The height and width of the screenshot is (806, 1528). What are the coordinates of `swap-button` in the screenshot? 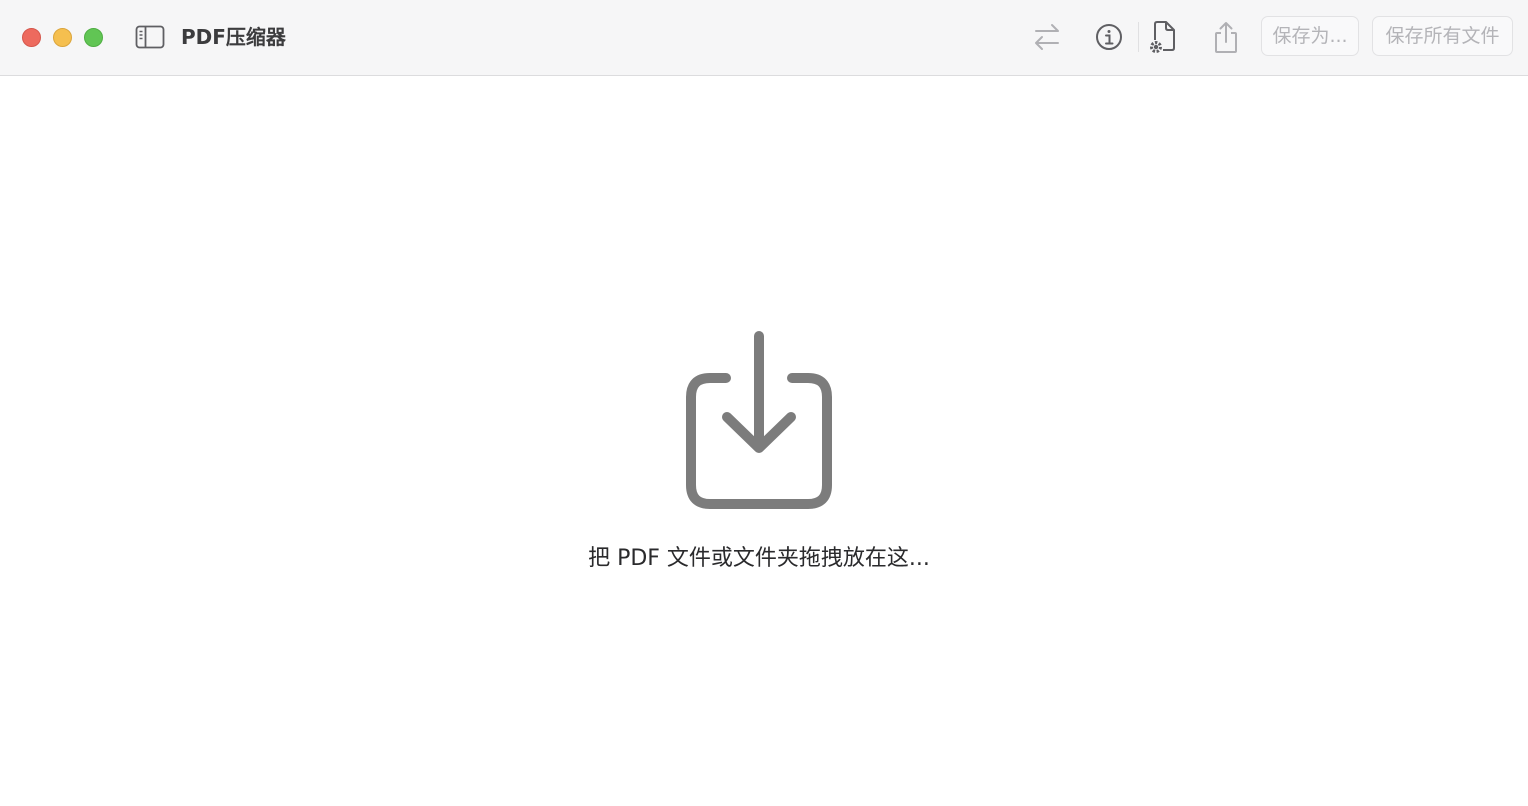 It's located at (1047, 37).